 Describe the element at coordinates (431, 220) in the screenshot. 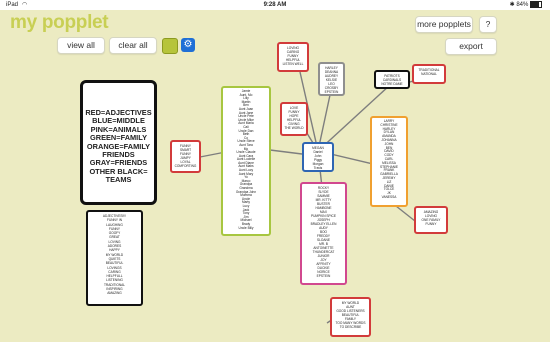

I see `amazing-popplet: AMAZING LOVING ONE FAMILY FUNNY` at that location.